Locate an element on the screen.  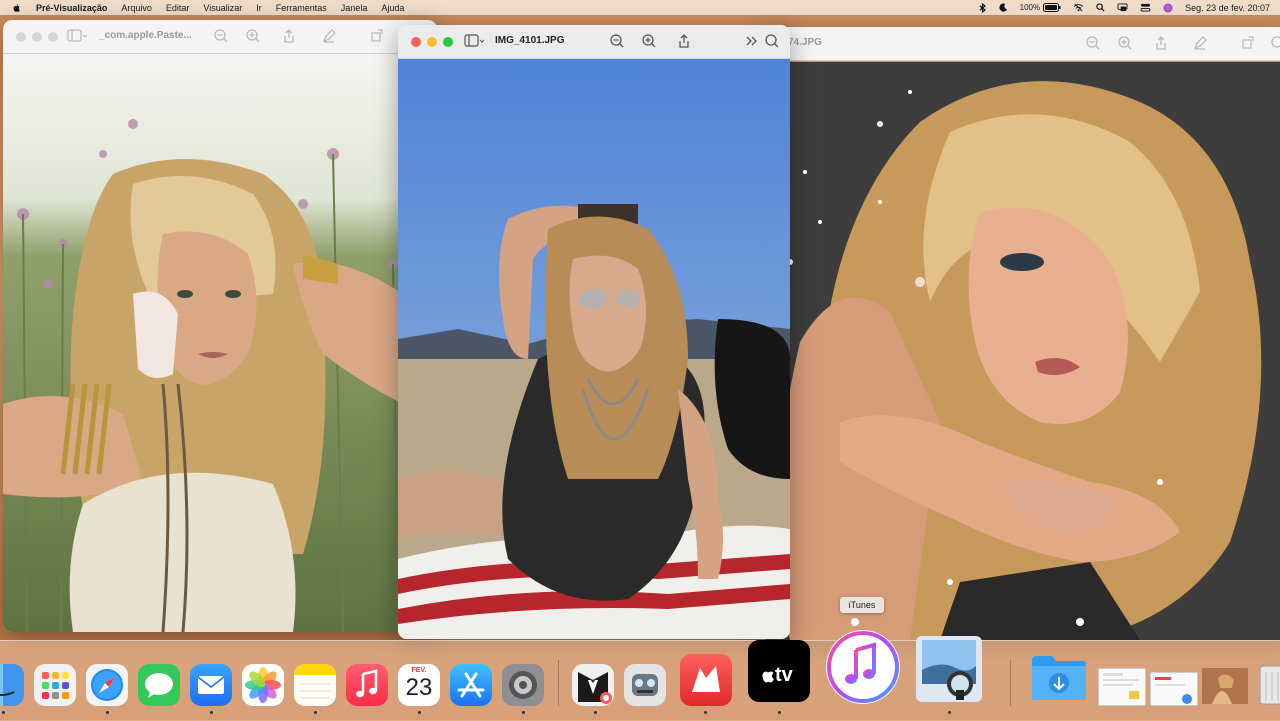
document-stack-icon is located at coordinates (1122, 687).